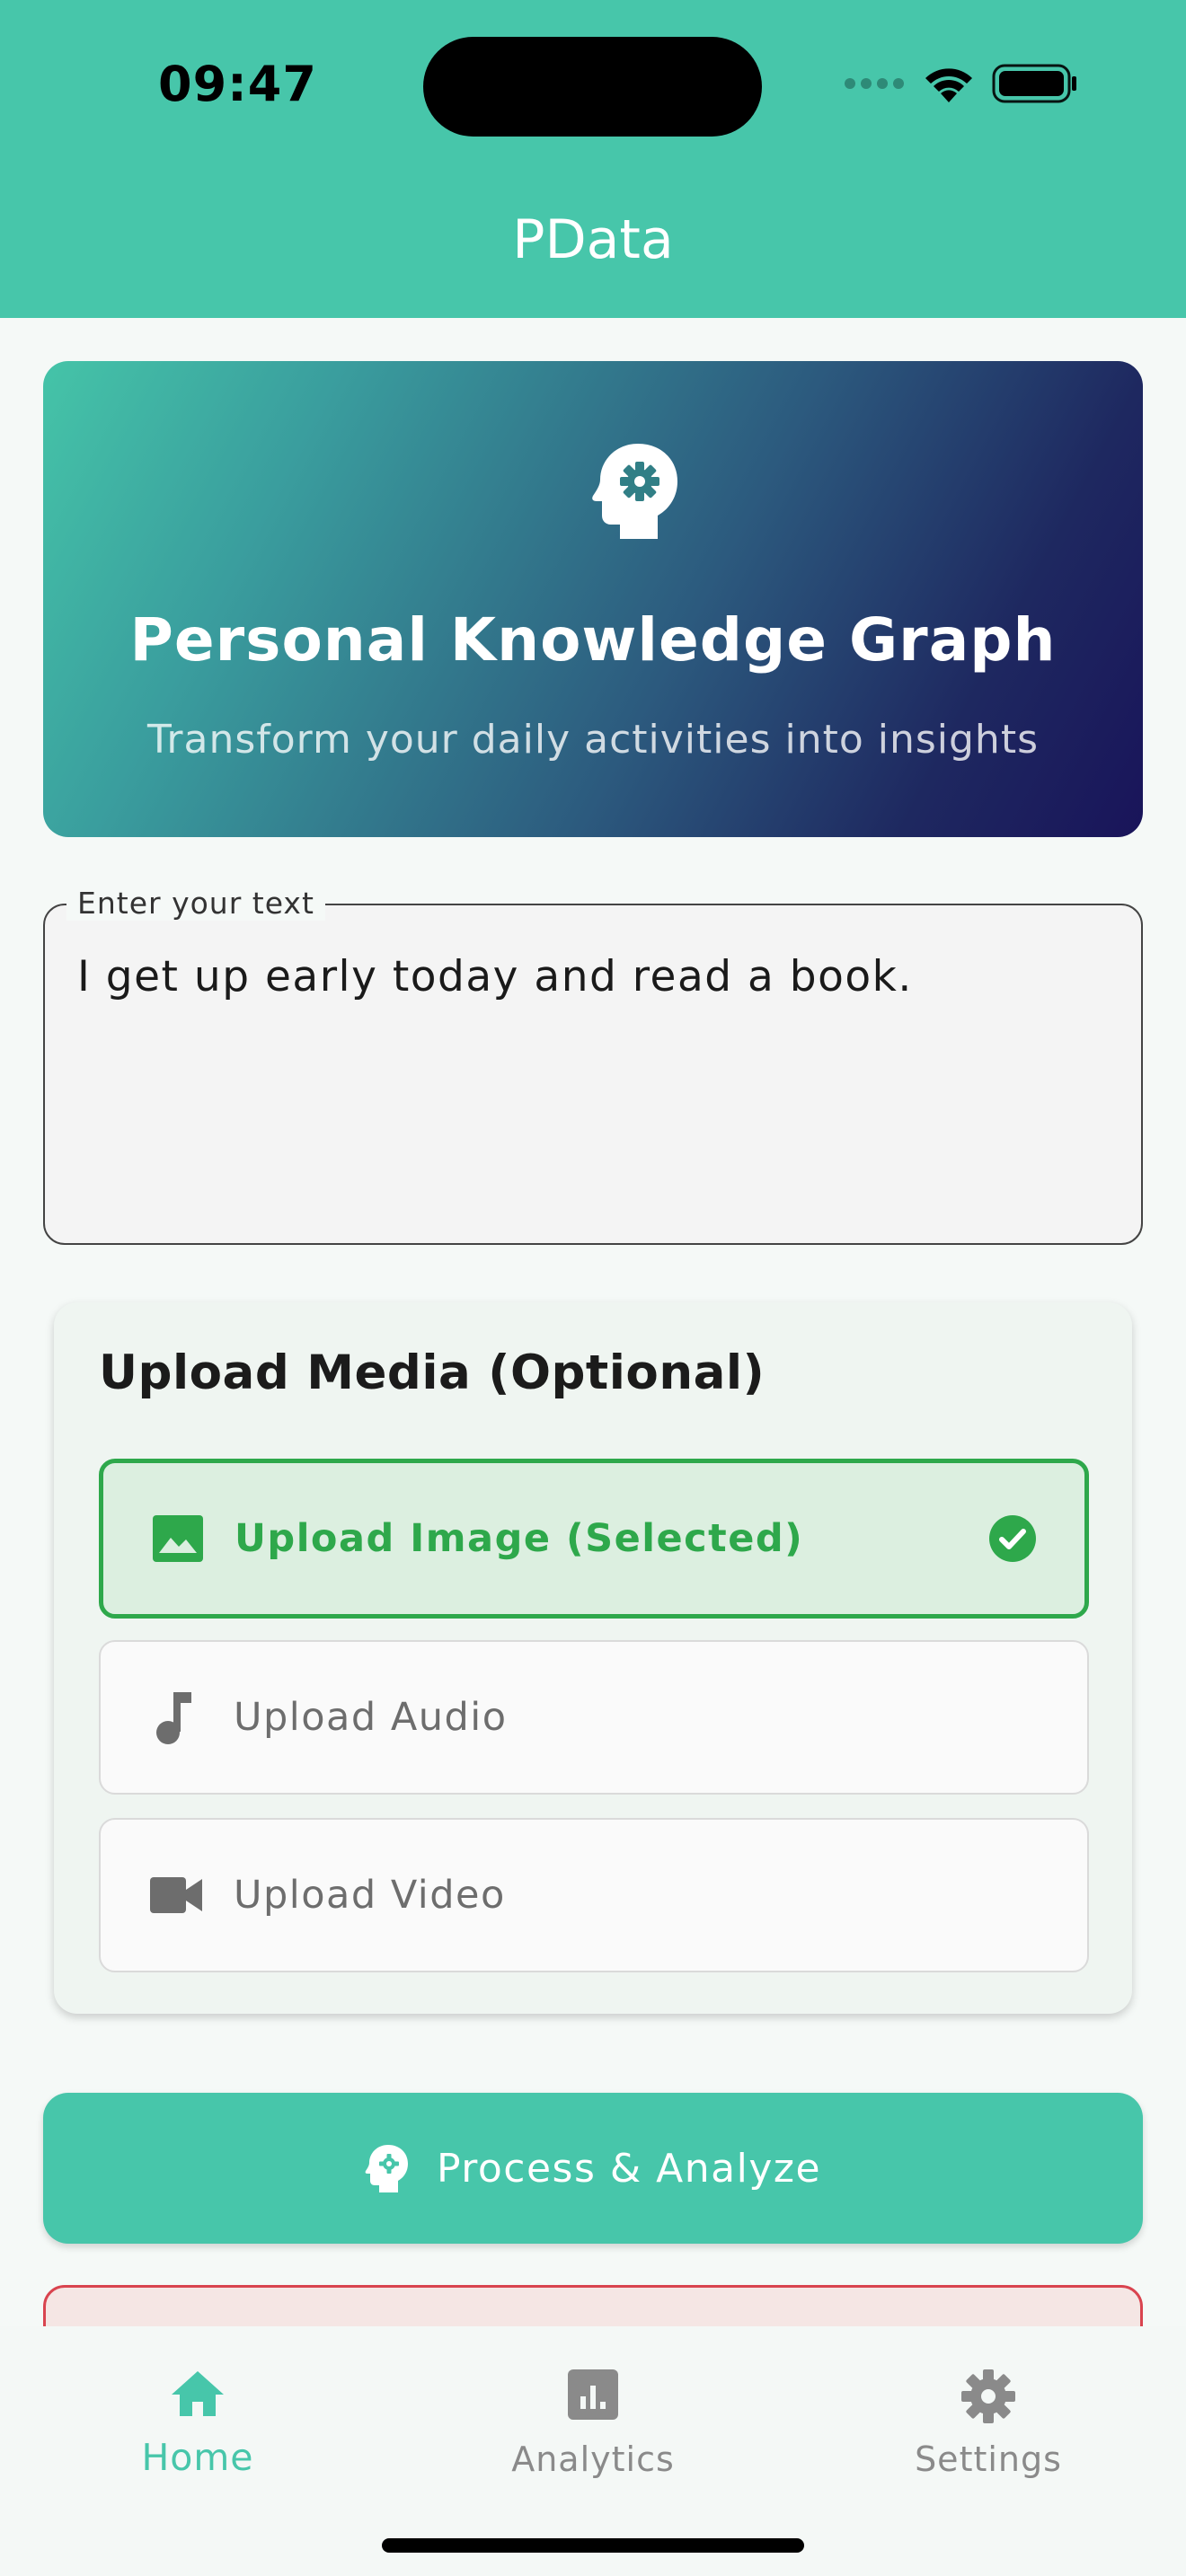  Describe the element at coordinates (593, 2459) in the screenshot. I see `nav-label-analytics: Analytics` at that location.